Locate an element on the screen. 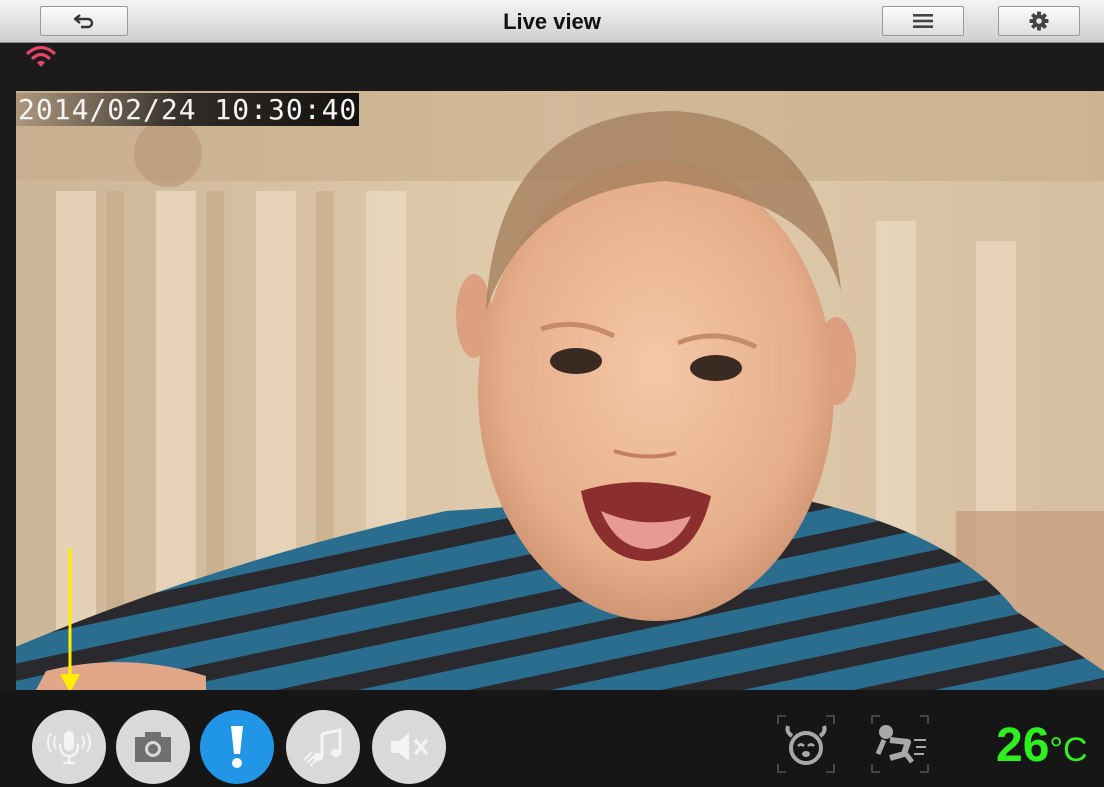 This screenshot has width=1104, height=787. snapshot-camera-button is located at coordinates (153, 747).